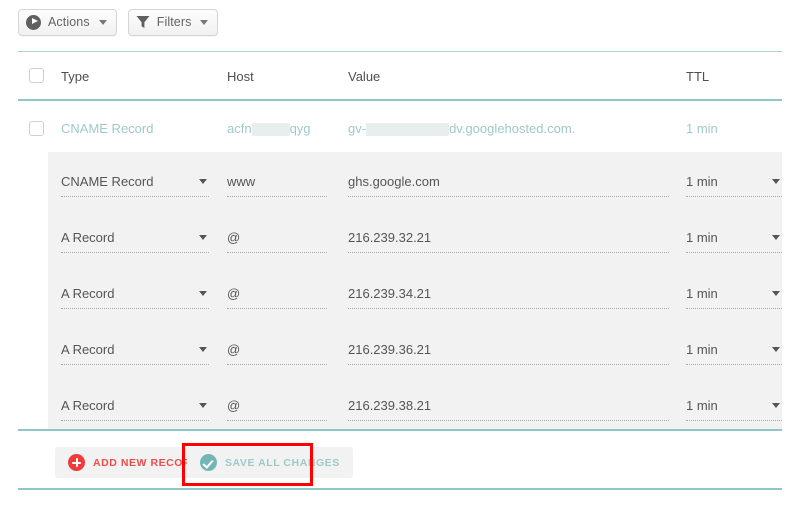 The width and height of the screenshot is (800, 505). What do you see at coordinates (357, 128) in the screenshot?
I see `cell-value-prefix: gv-` at bounding box center [357, 128].